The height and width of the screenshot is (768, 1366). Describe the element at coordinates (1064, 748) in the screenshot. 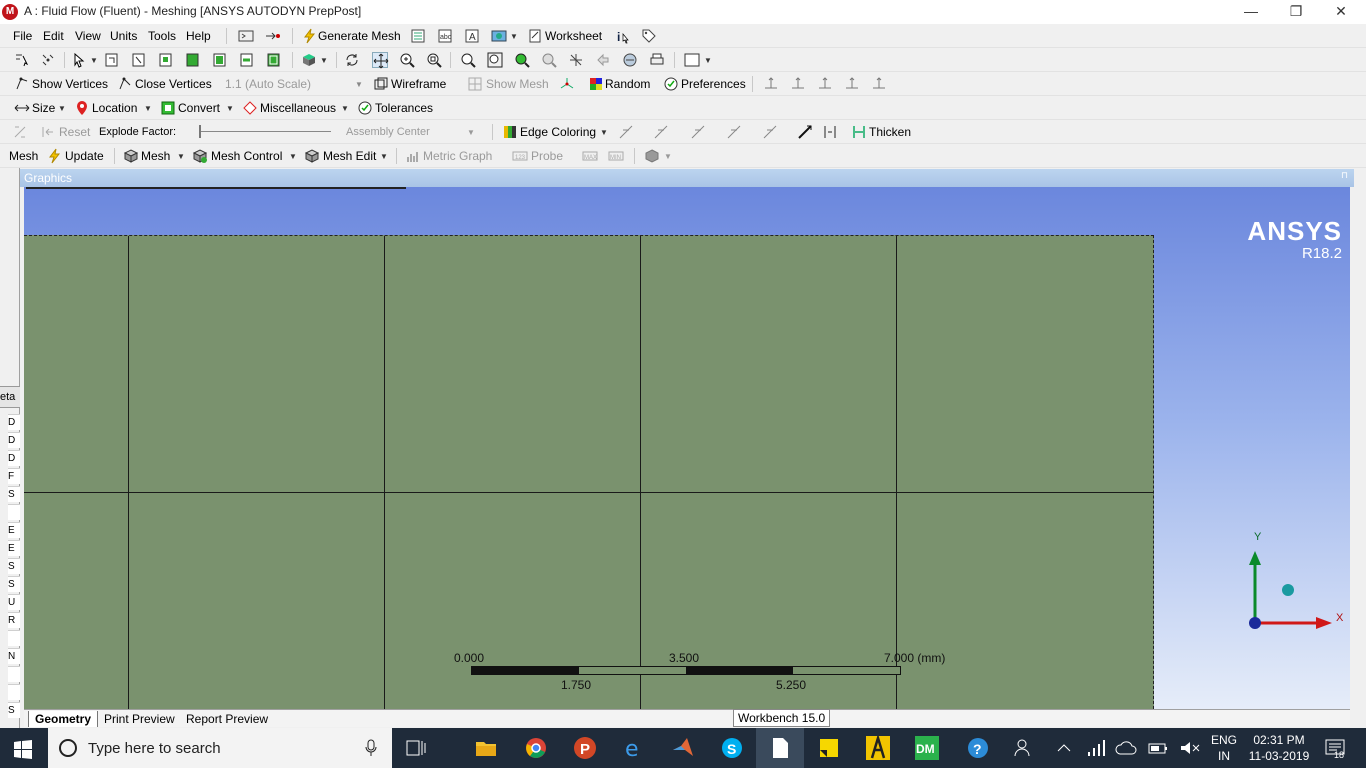

I see `chevron-up-icon` at that location.